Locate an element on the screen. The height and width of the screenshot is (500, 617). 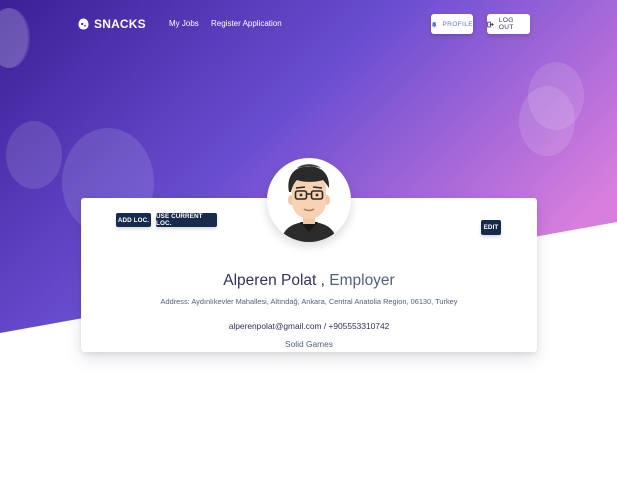
bell-icon is located at coordinates (434, 24).